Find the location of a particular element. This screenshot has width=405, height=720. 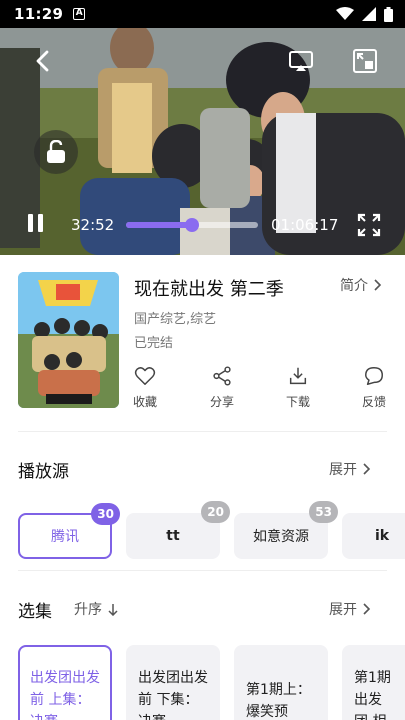

source-count-badge: 30 is located at coordinates (105, 514).